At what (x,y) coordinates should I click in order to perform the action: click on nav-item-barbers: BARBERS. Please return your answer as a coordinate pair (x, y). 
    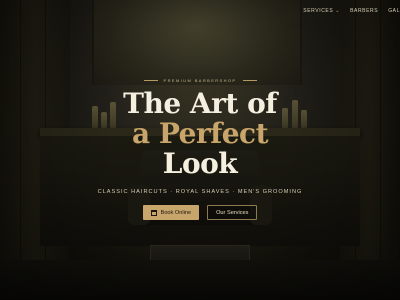
    Looking at the image, I should click on (364, 11).